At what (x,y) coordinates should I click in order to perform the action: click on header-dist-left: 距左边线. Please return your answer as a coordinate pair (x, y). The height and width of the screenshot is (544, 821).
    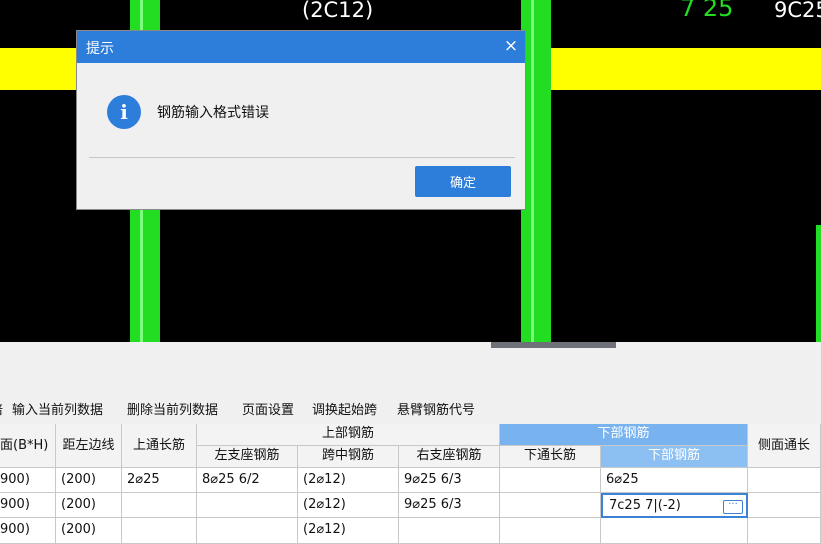
    Looking at the image, I should click on (89, 446).